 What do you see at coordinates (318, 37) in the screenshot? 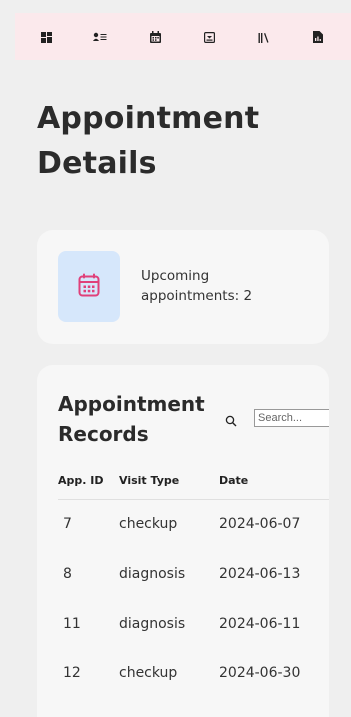
I see `report-document-icon` at bounding box center [318, 37].